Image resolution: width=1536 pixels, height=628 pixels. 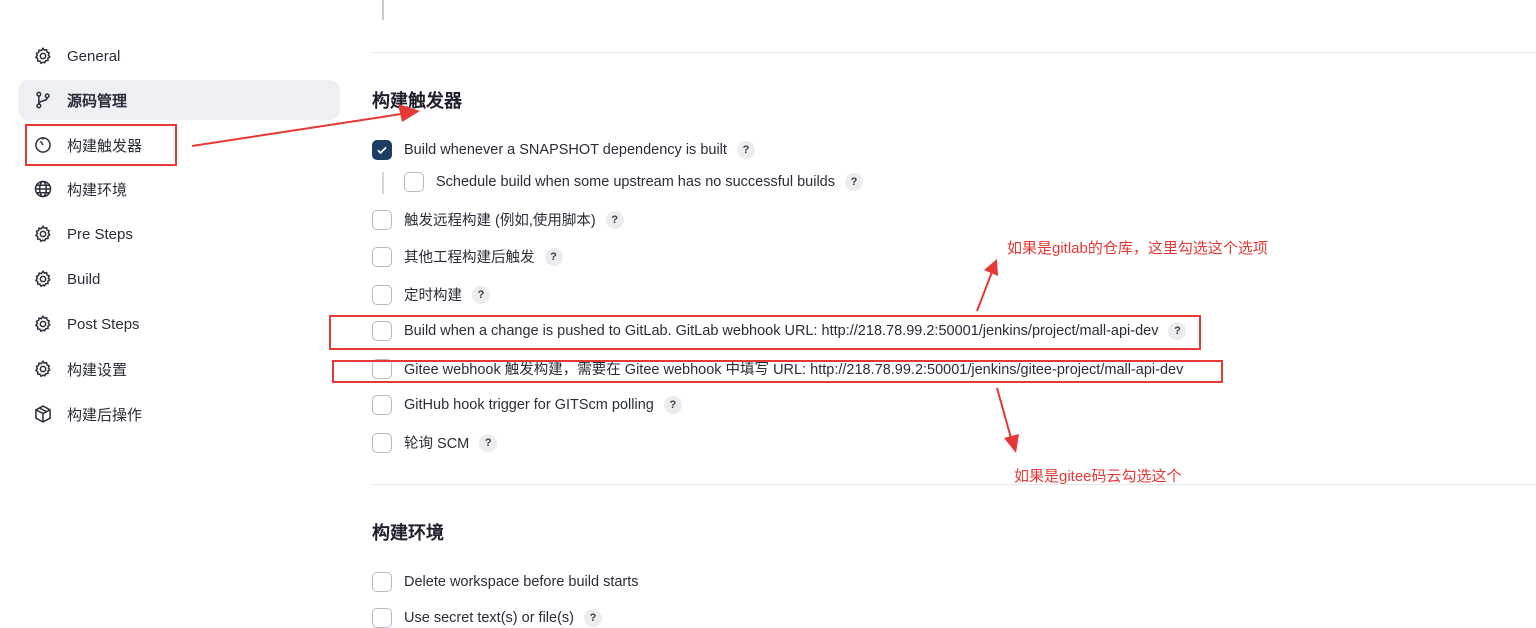 What do you see at coordinates (103, 324) in the screenshot?
I see `sidebar-item-label: Post Steps` at bounding box center [103, 324].